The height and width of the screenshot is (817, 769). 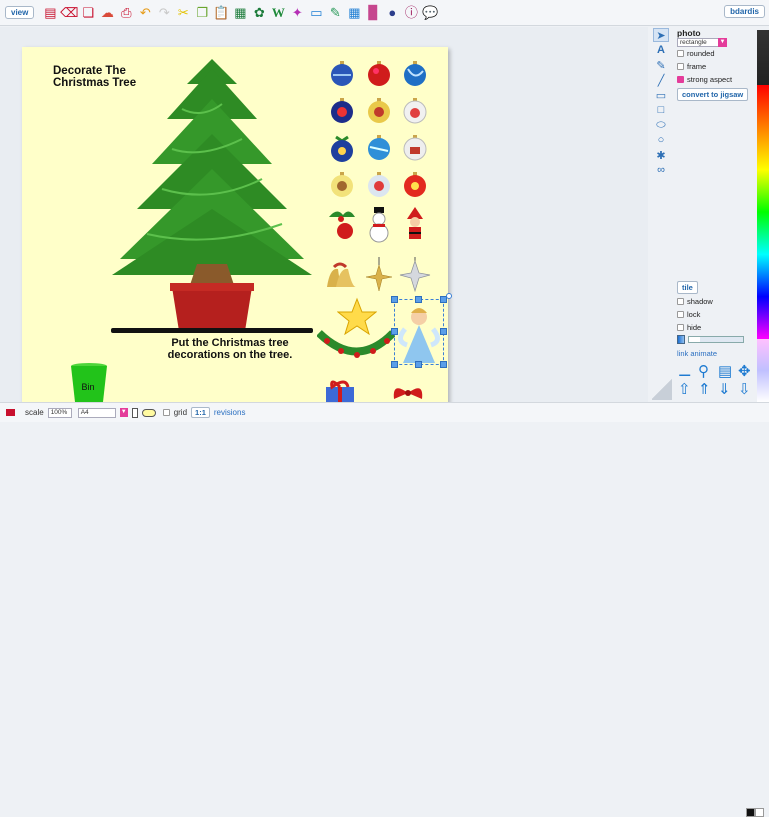 What do you see at coordinates (166, 412) in the screenshot?
I see `grid-checkbox` at bounding box center [166, 412].